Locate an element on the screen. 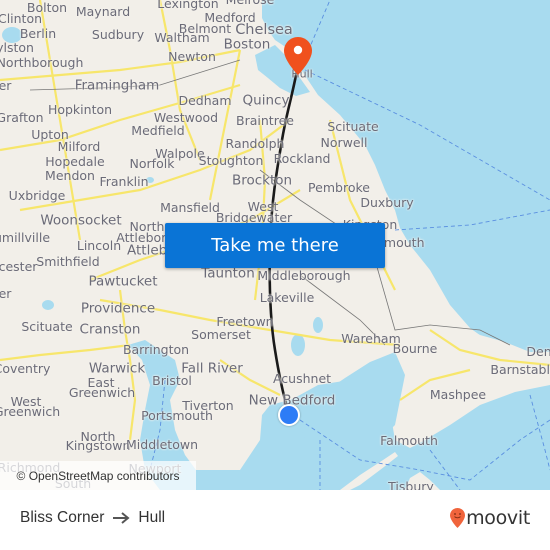 Image resolution: width=550 pixels, height=550 pixels. place-label: Barrington is located at coordinates (156, 349).